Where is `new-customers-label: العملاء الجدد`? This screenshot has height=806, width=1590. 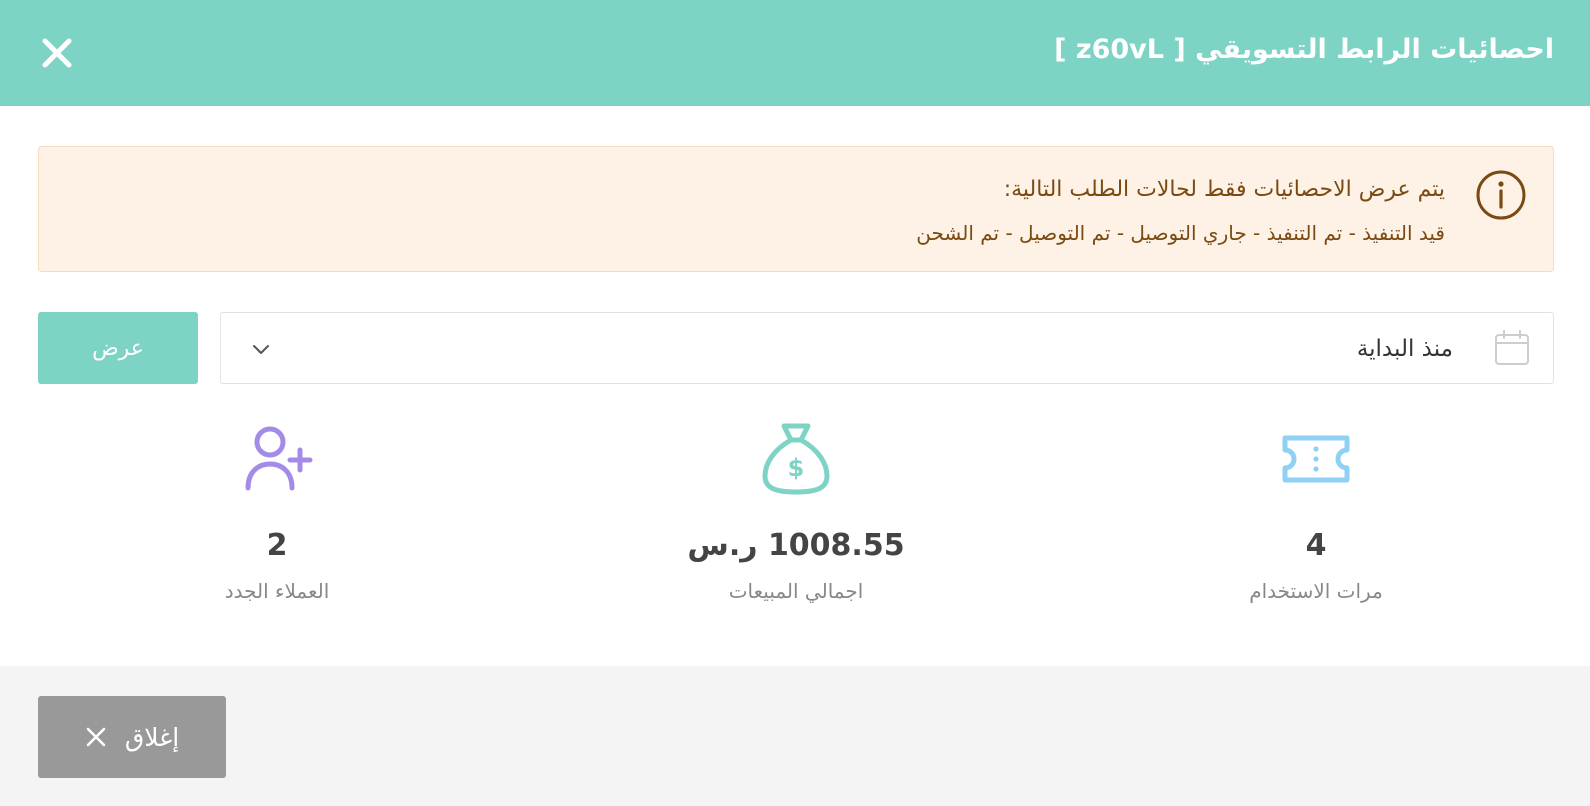
new-customers-label: العملاء الجدد is located at coordinates (277, 591).